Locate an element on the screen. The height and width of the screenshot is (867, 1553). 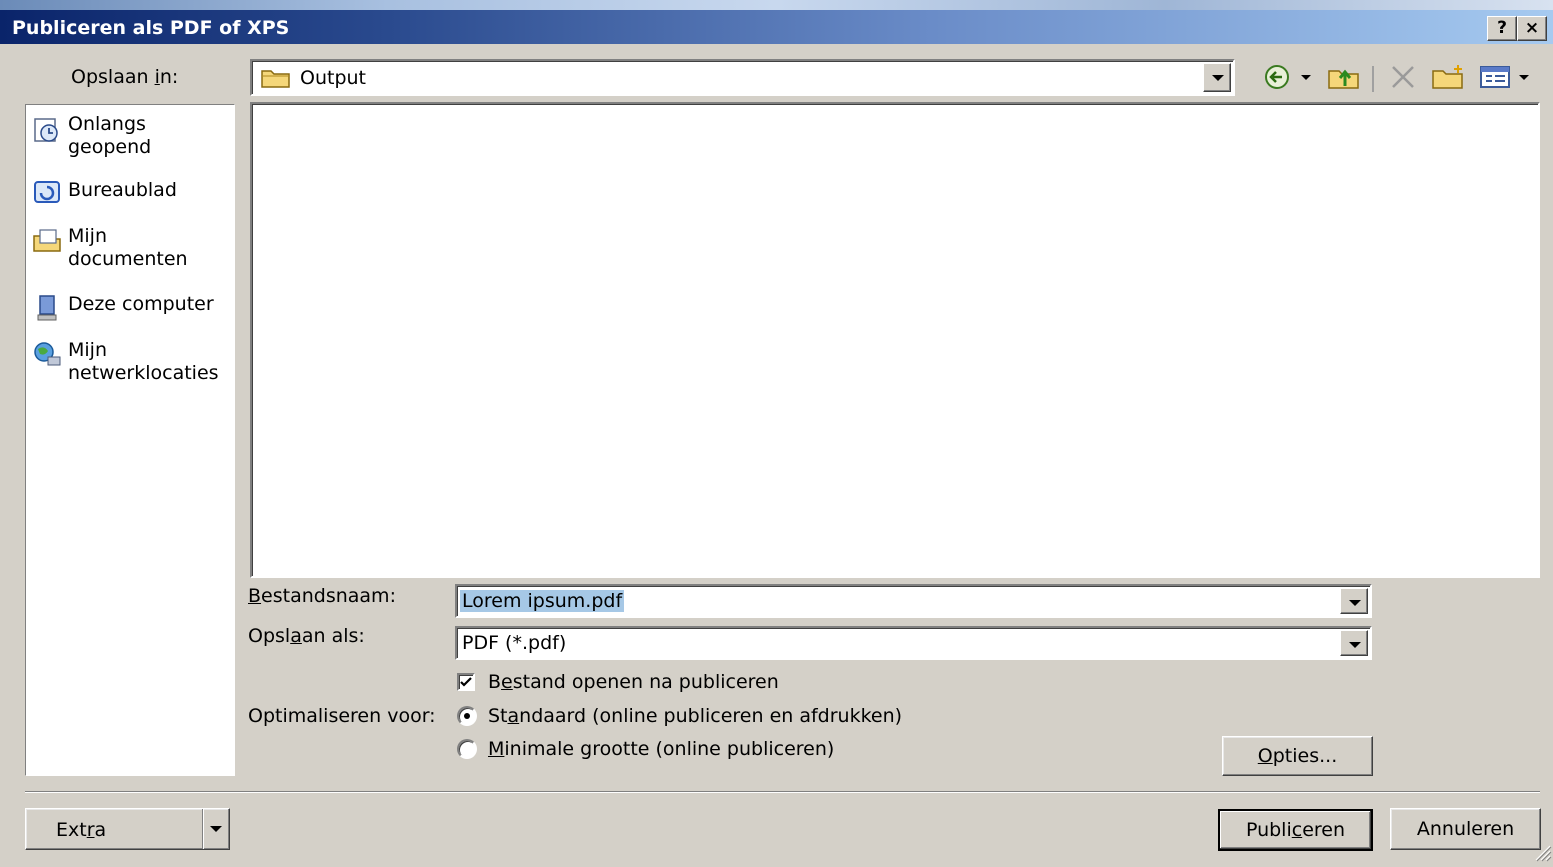
save-as-type-value: PDF (*.pdf) is located at coordinates (514, 643).